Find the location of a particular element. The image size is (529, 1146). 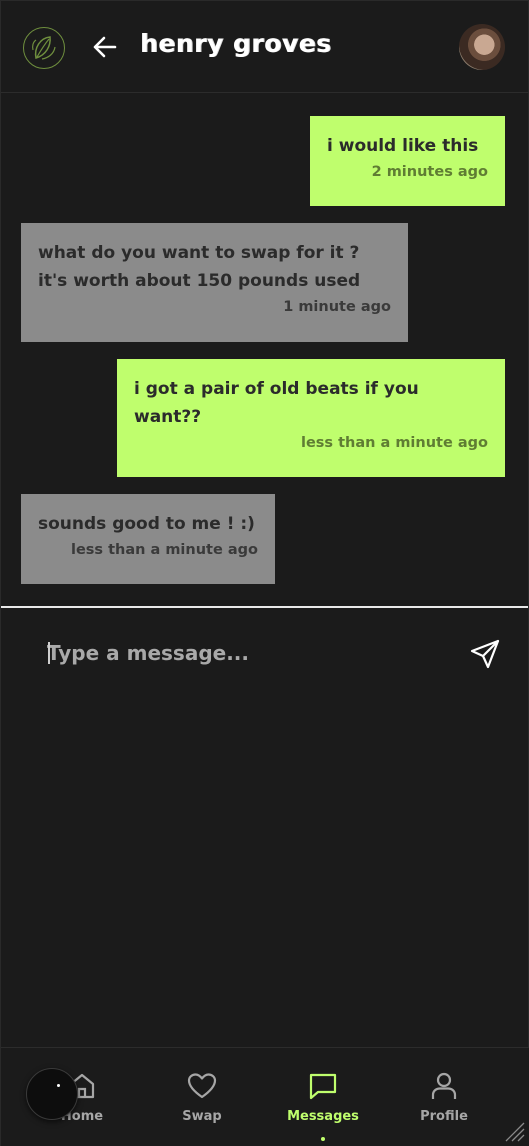

conversation-title: henry groves is located at coordinates (236, 43).